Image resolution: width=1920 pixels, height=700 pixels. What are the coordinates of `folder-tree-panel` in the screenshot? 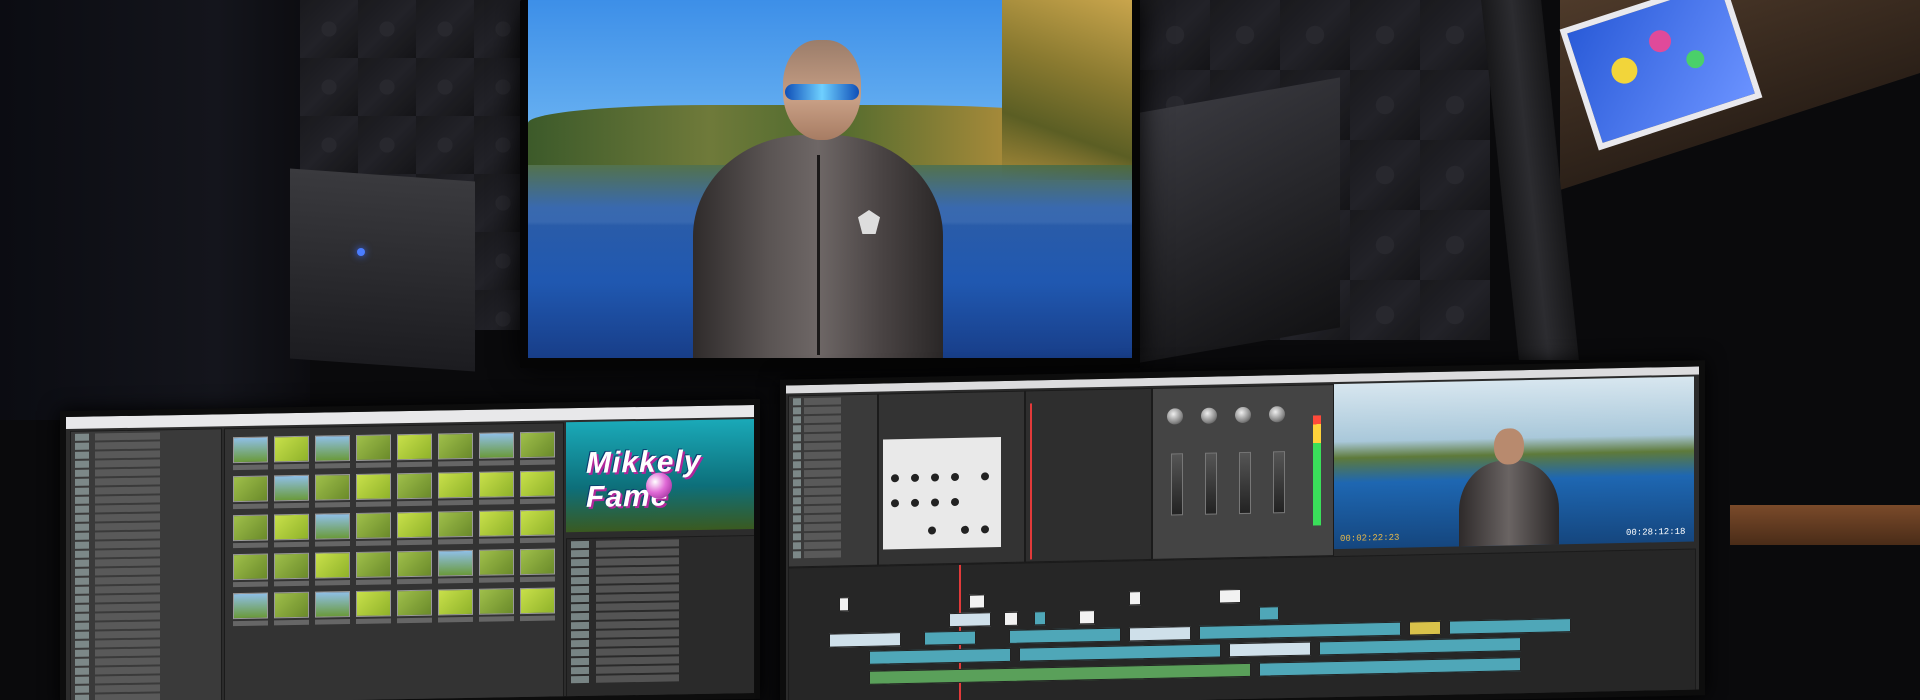 It's located at (146, 564).